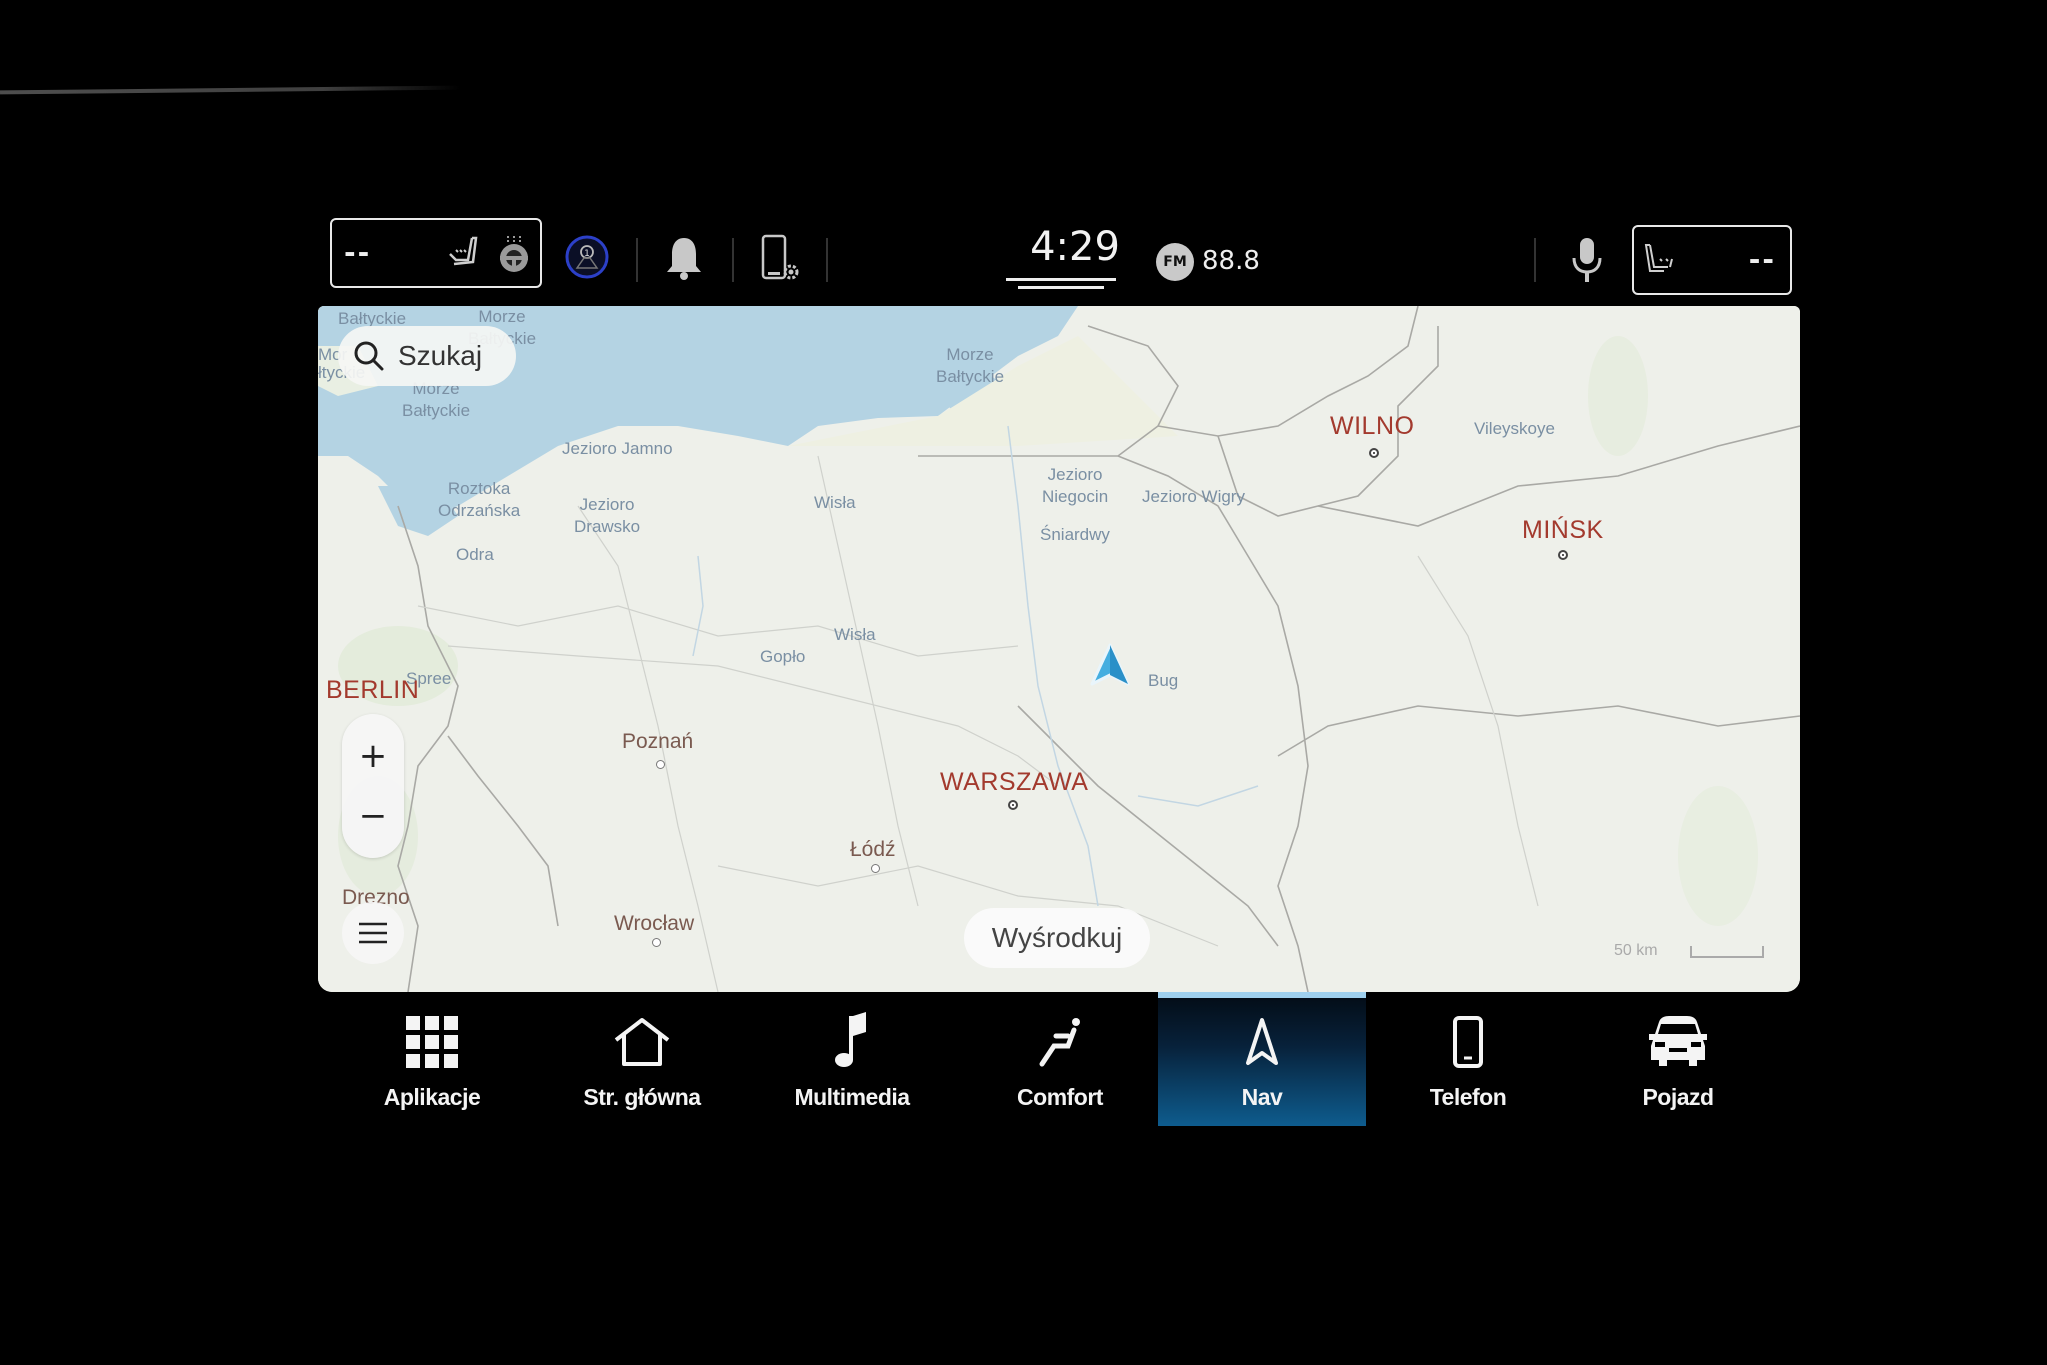 This screenshot has width=2047, height=1365. What do you see at coordinates (440, 355) in the screenshot?
I see `search-label: Szukaj` at bounding box center [440, 355].